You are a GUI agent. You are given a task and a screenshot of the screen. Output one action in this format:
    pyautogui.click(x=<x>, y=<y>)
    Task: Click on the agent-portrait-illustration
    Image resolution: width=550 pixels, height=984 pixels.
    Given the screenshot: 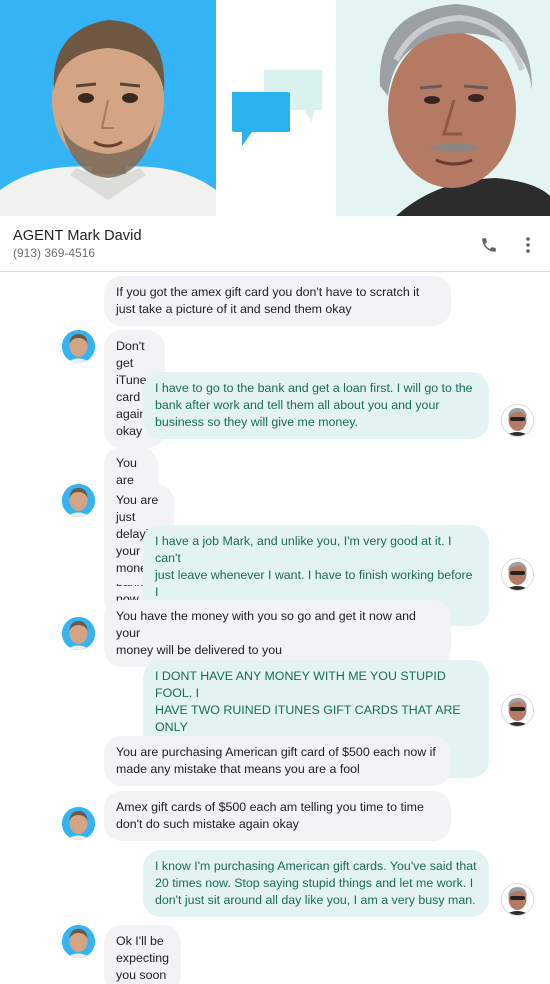 What is the action you would take?
    pyautogui.click(x=108, y=108)
    